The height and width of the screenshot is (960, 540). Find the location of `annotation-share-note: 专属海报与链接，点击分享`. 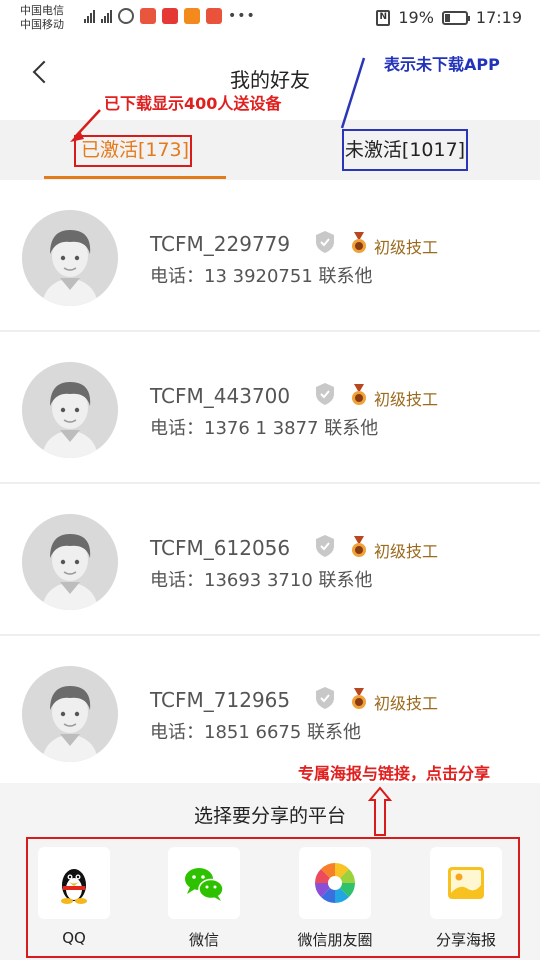

annotation-share-note: 专属海报与链接，点击分享 is located at coordinates (394, 773).